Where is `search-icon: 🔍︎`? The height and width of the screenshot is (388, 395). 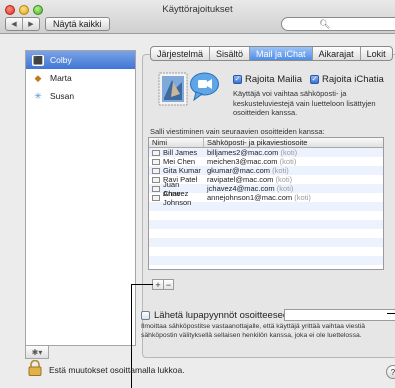
search-icon: 🔍︎ is located at coordinates (325, 24).